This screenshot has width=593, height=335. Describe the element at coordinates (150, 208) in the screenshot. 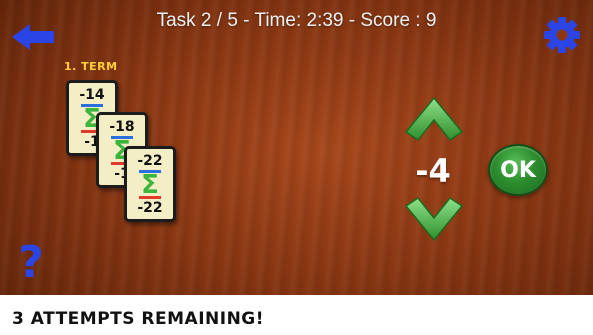

I see `card-bottom-value: -22` at that location.